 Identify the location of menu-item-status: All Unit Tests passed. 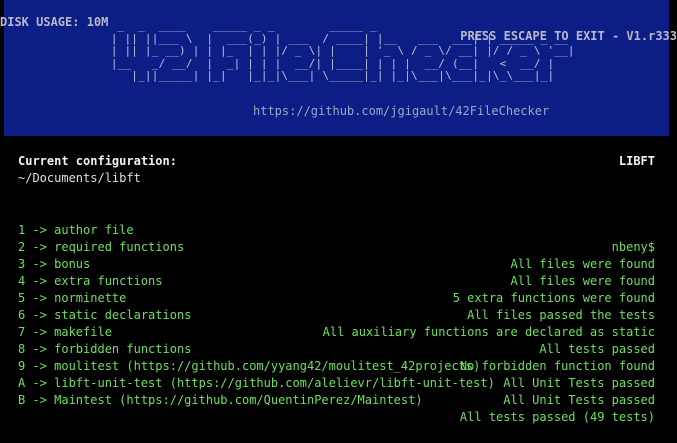
(579, 400).